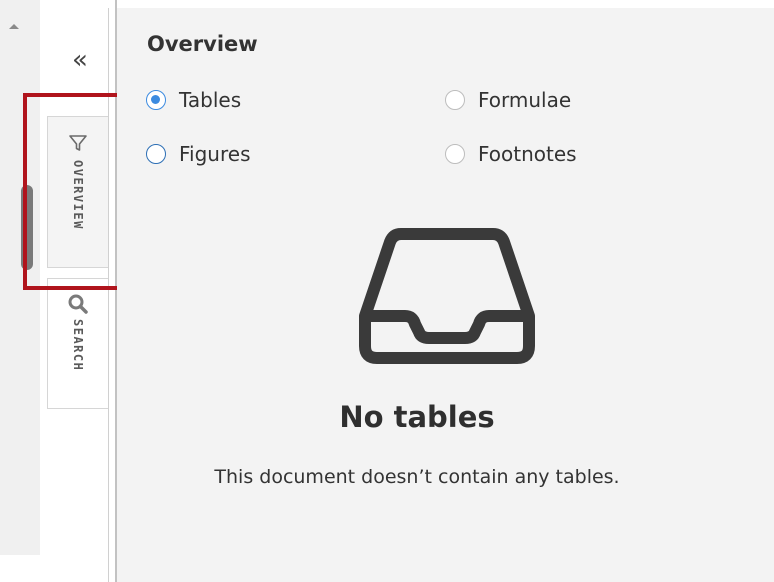 The image size is (774, 582). I want to click on divider, so click(108, 295).